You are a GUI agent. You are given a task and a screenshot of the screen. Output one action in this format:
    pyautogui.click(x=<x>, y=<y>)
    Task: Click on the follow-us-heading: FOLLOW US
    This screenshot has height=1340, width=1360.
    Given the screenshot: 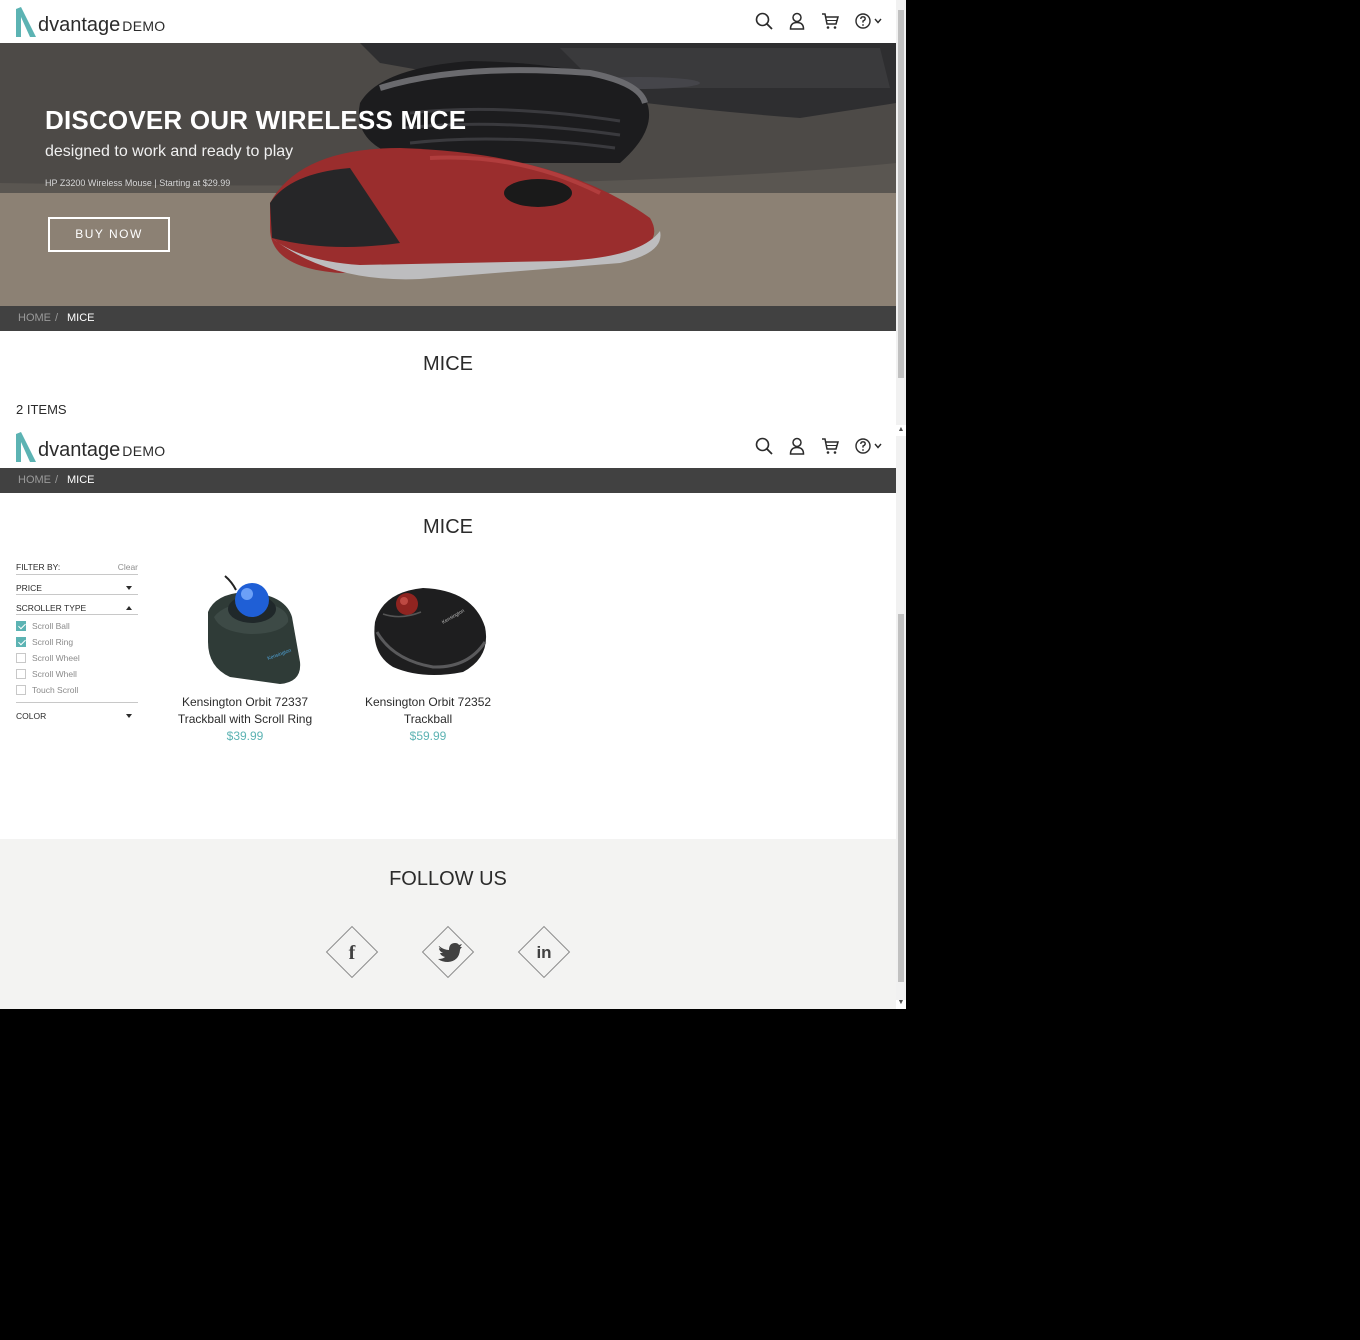 What is the action you would take?
    pyautogui.click(x=448, y=879)
    